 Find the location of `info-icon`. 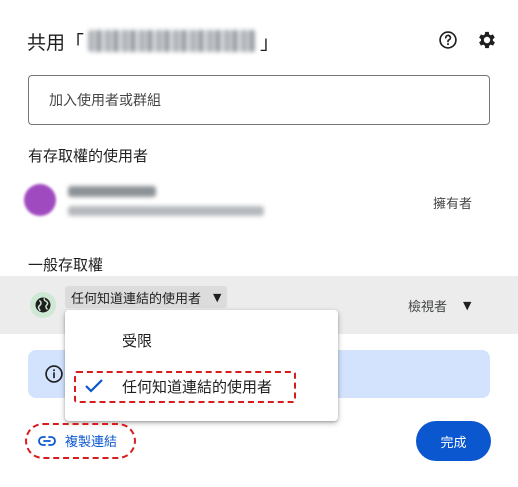

info-icon is located at coordinates (54, 374).